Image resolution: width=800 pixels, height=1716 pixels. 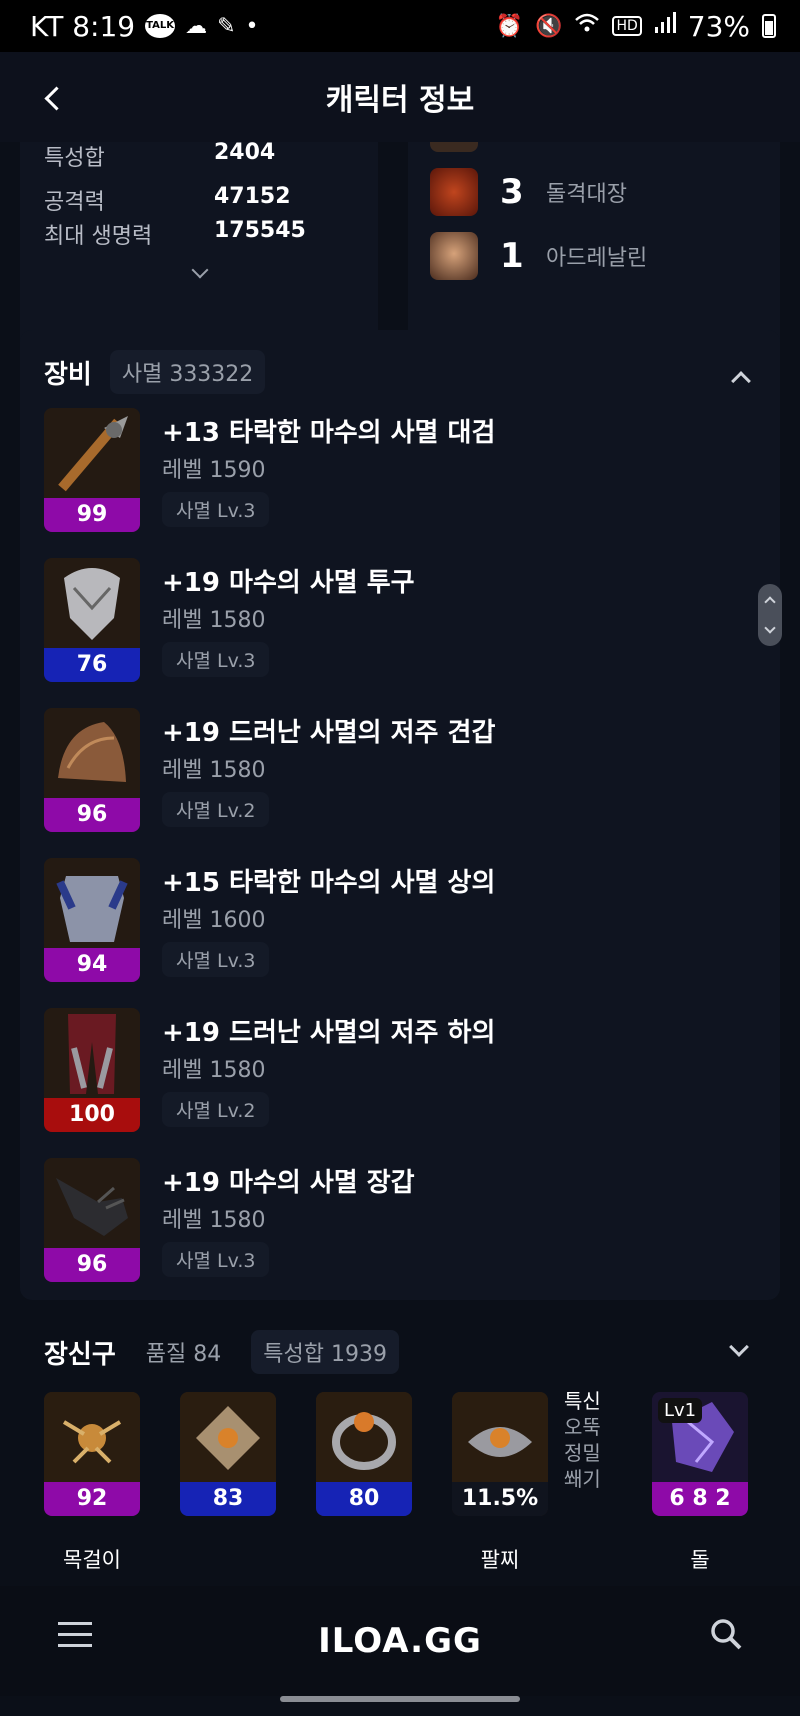 What do you see at coordinates (394, 1070) in the screenshot?
I see `equipment-item: 100 +19 드러난 사멸의 저주 하의 레벨 1580 사멸 Lv.2` at bounding box center [394, 1070].